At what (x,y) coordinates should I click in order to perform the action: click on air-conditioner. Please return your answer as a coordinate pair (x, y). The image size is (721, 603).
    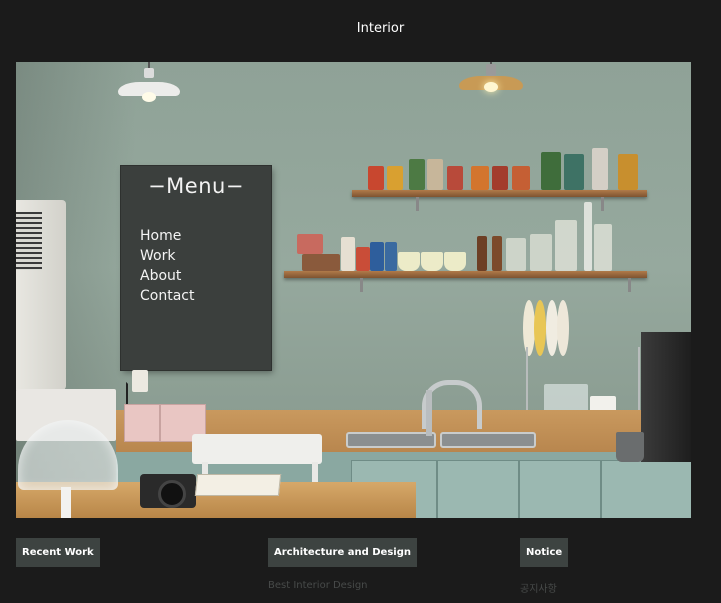
    Looking at the image, I should click on (41, 295).